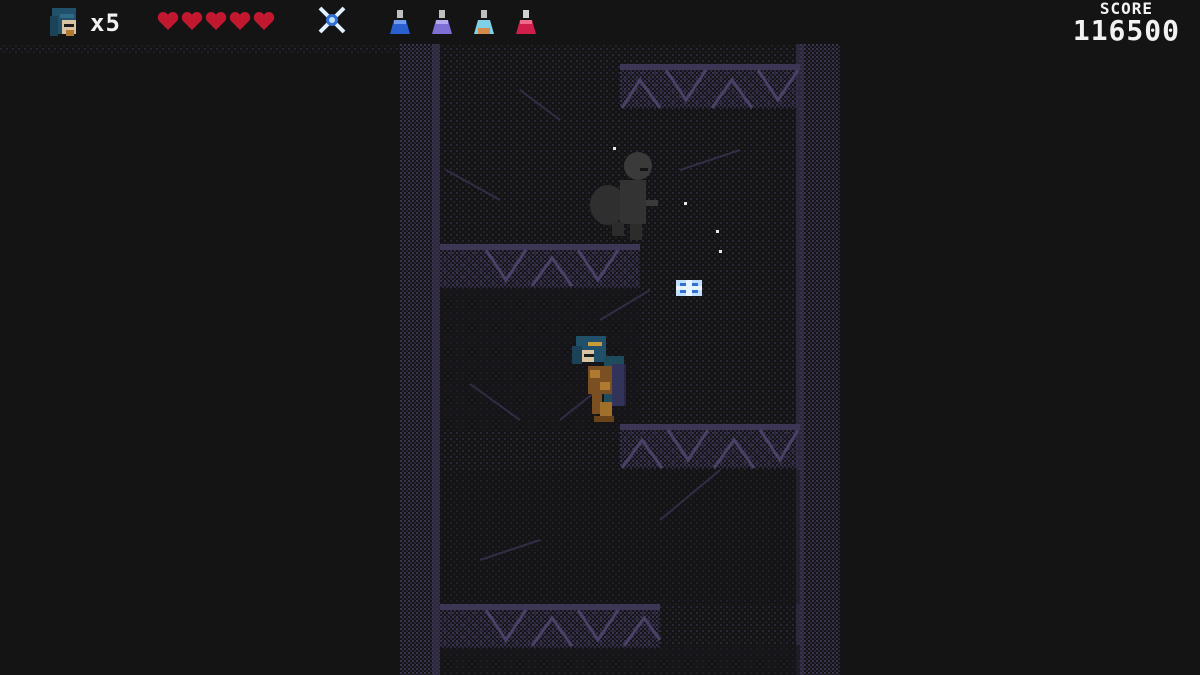 The width and height of the screenshot is (1200, 675). What do you see at coordinates (400, 22) in the screenshot?
I see `blue-potion-icon` at bounding box center [400, 22].